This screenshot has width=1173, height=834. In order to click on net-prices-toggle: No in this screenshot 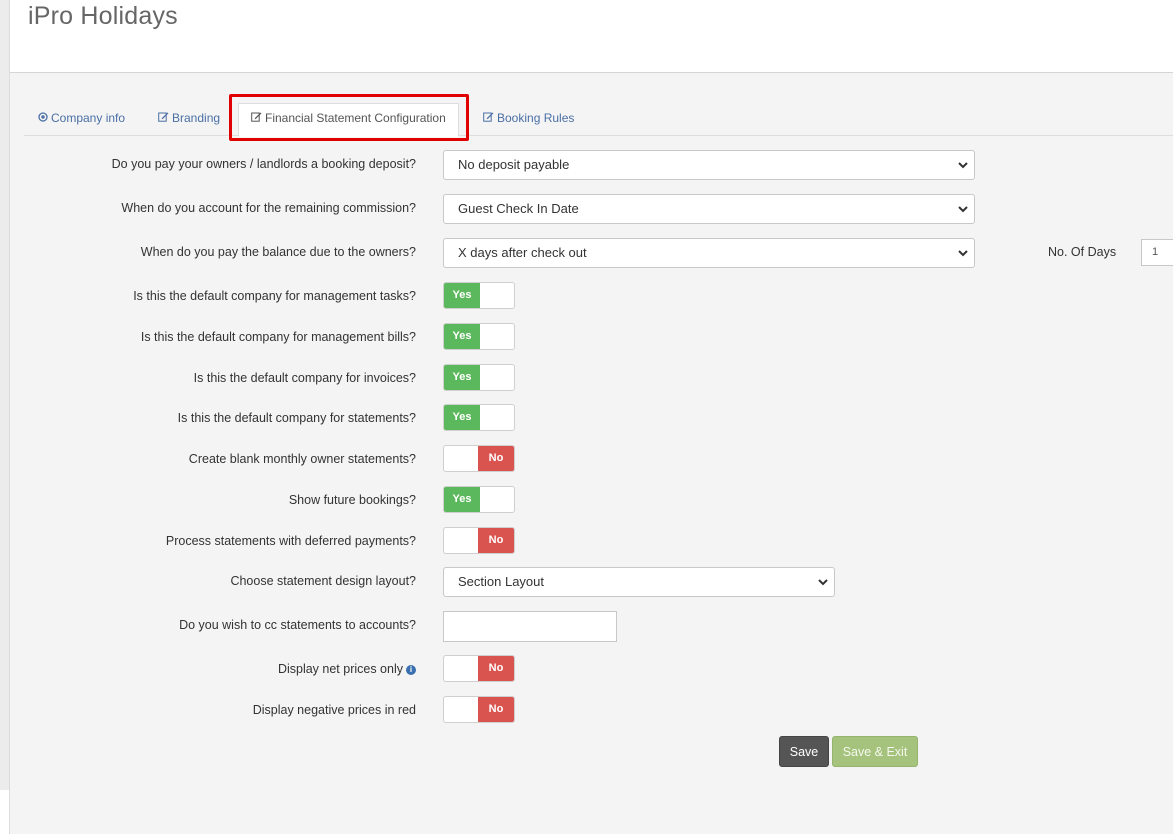, I will do `click(479, 668)`.